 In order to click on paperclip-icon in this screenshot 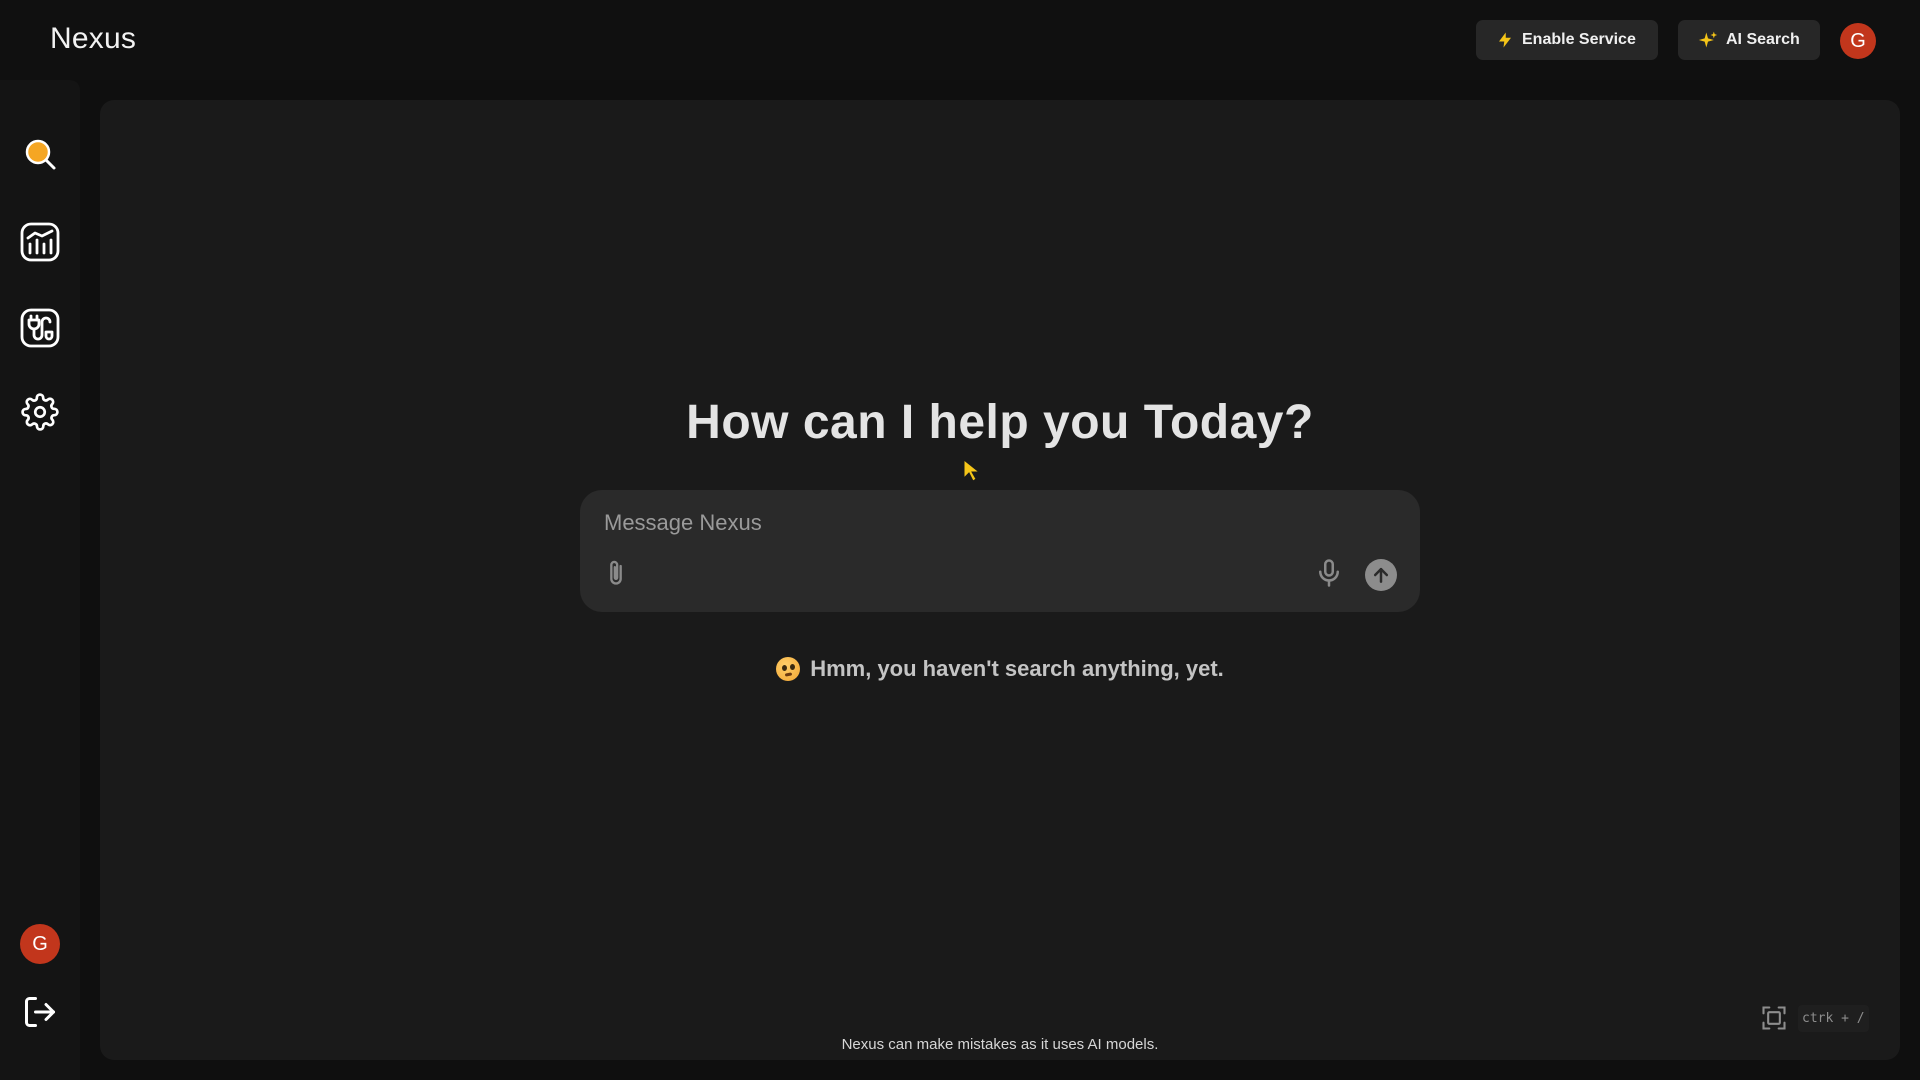, I will do `click(616, 573)`.